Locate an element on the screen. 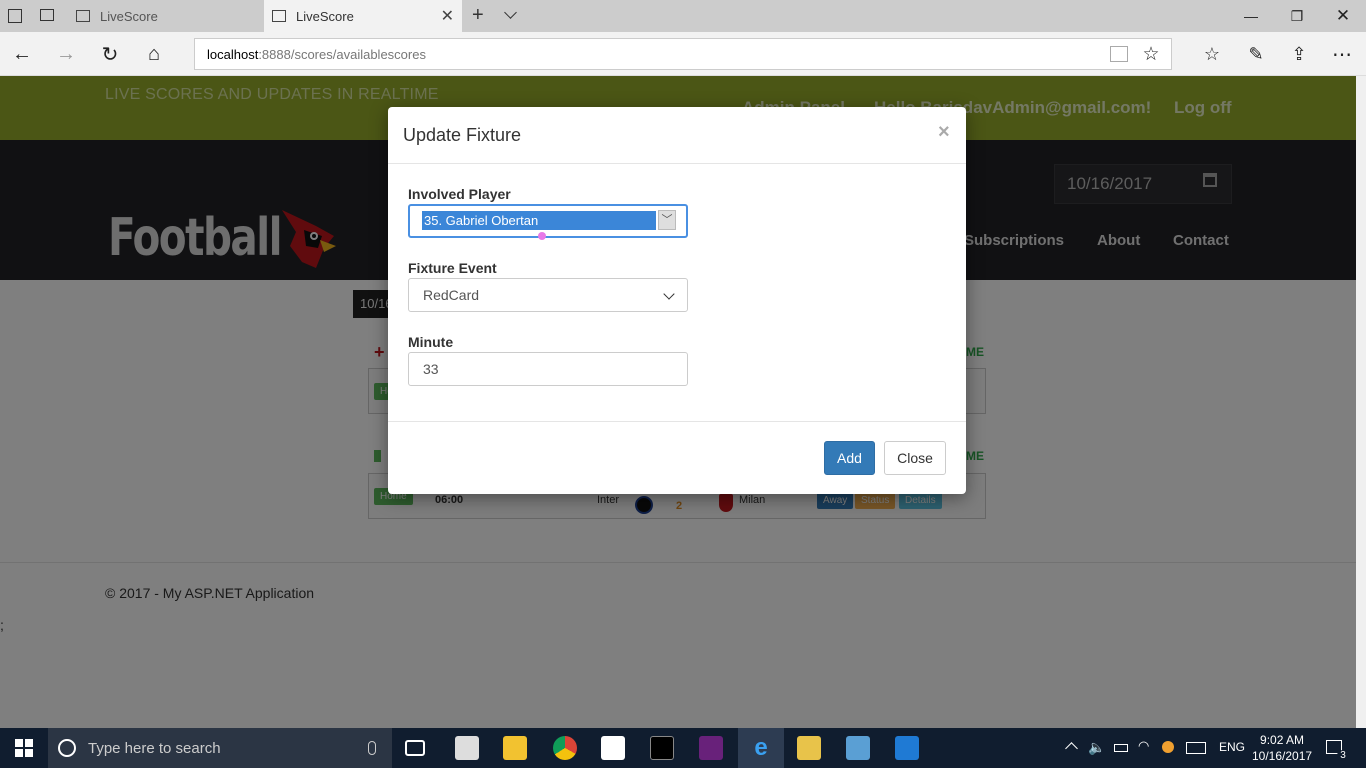 The height and width of the screenshot is (768, 1366). dialog-footer-divider is located at coordinates (677, 421).